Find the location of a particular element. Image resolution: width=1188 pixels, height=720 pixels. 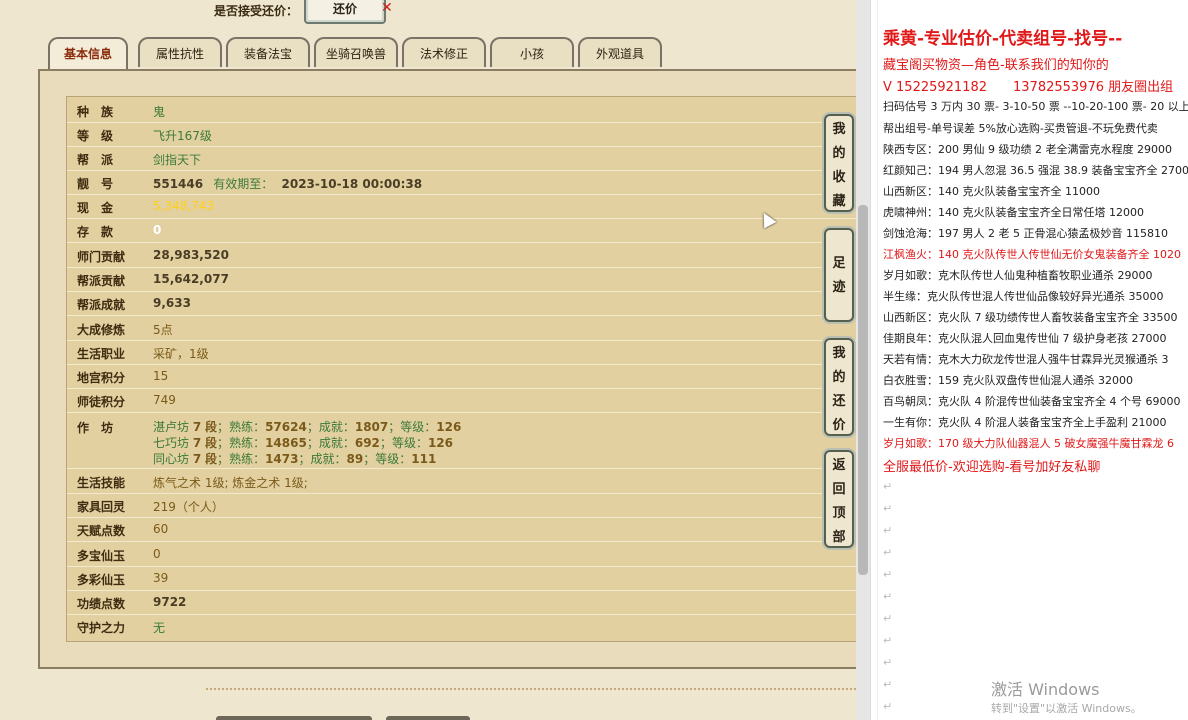

note-line: 剑蚀沧海：197 男人 2 老 5 正骨混心猿孟极妙音 115810 is located at coordinates (1025, 233).